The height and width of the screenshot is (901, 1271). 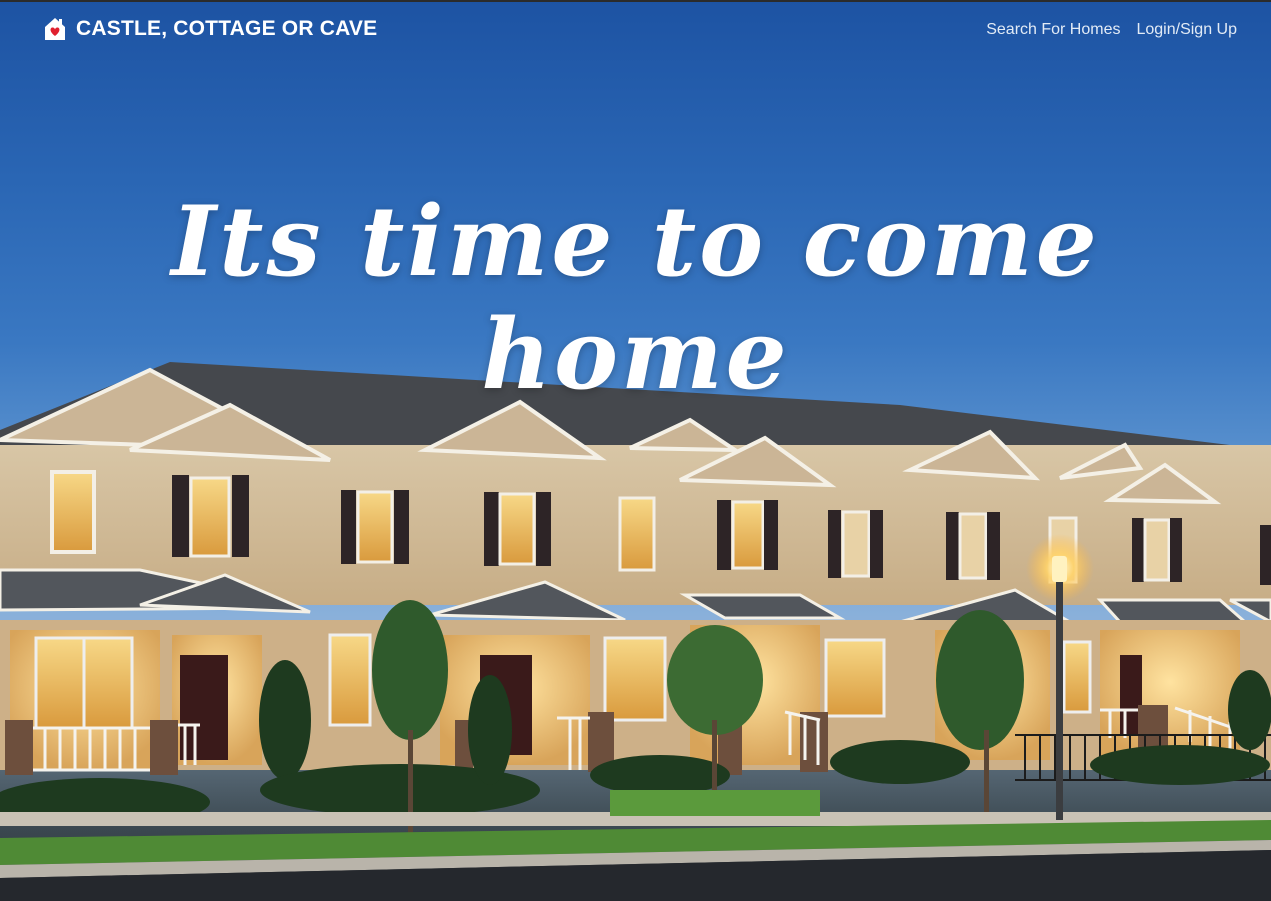 I want to click on top-nav: Search For Homes Login/Sign Up, so click(x=1111, y=30).